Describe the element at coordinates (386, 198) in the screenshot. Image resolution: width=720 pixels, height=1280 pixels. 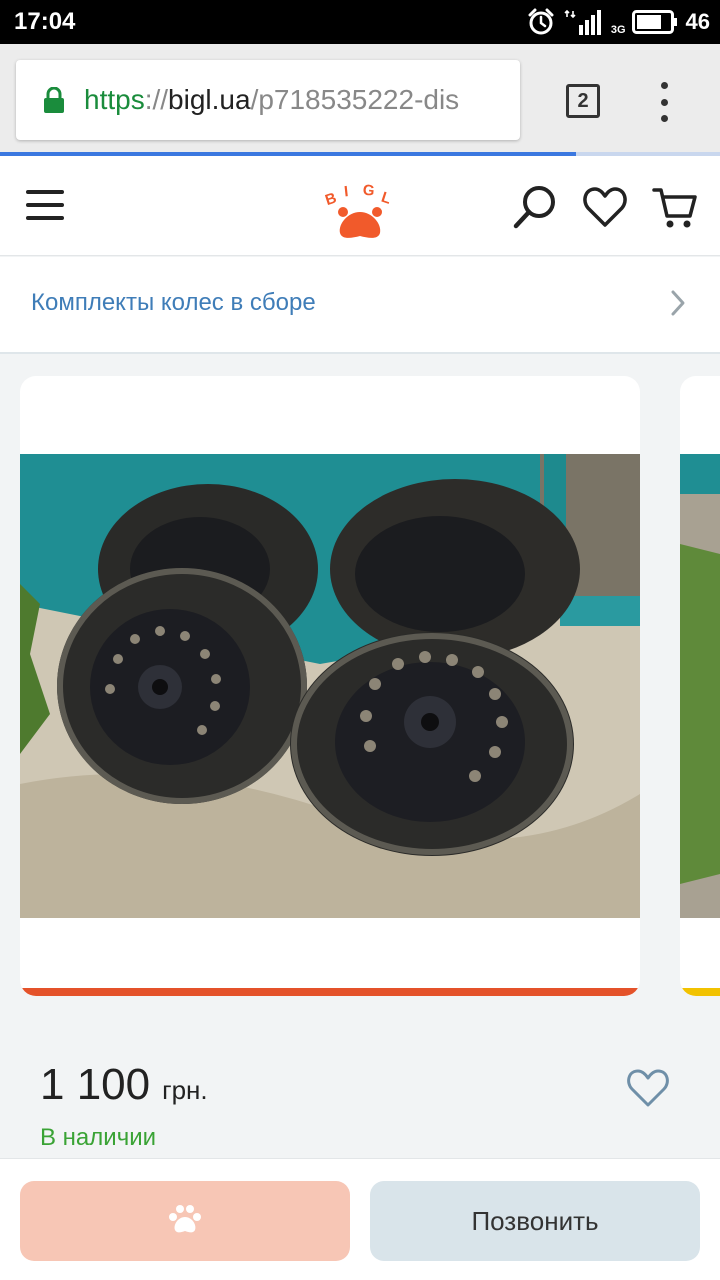
I see `logo-letter-4: L` at that location.